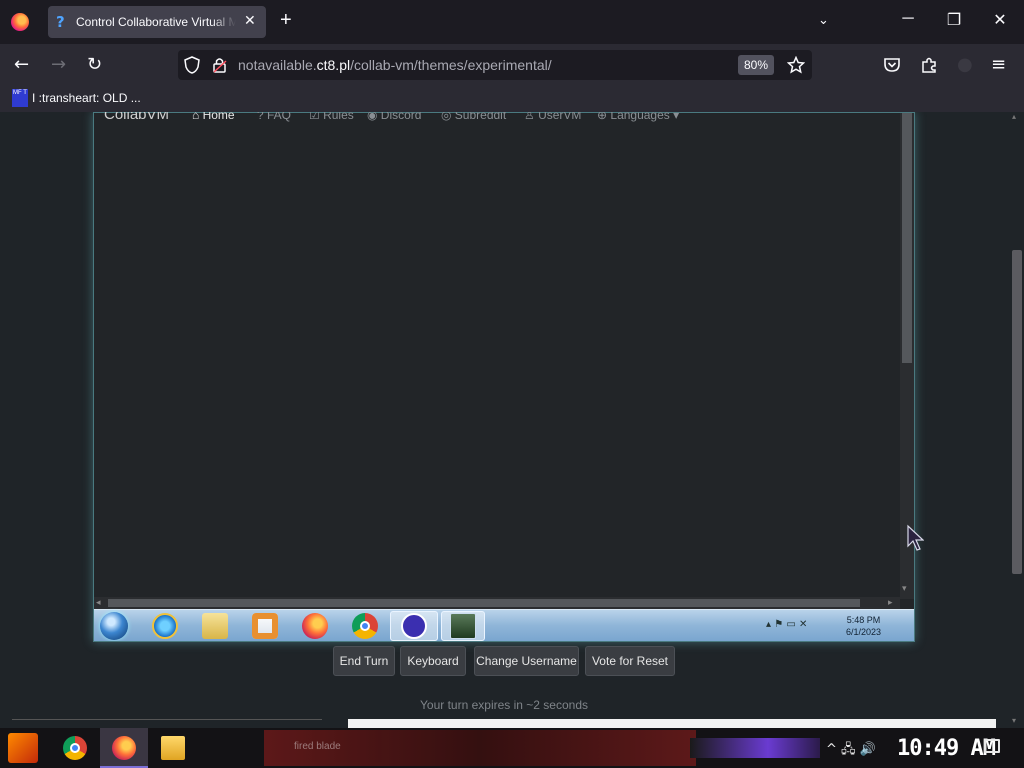 The width and height of the screenshot is (1024, 768). I want to click on internet-explorer-icon, so click(165, 626).